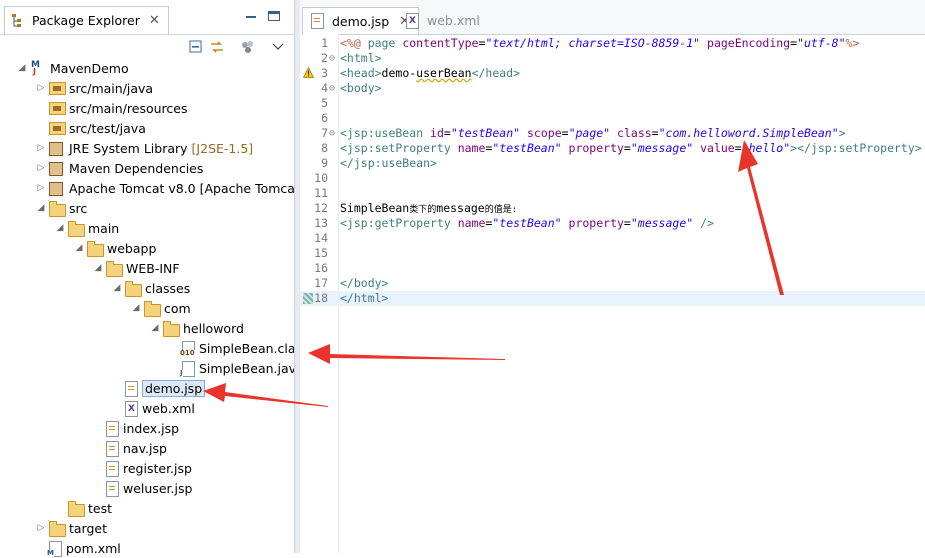  Describe the element at coordinates (196, 328) in the screenshot. I see `tree-item-helloword: ◢ helloword` at that location.